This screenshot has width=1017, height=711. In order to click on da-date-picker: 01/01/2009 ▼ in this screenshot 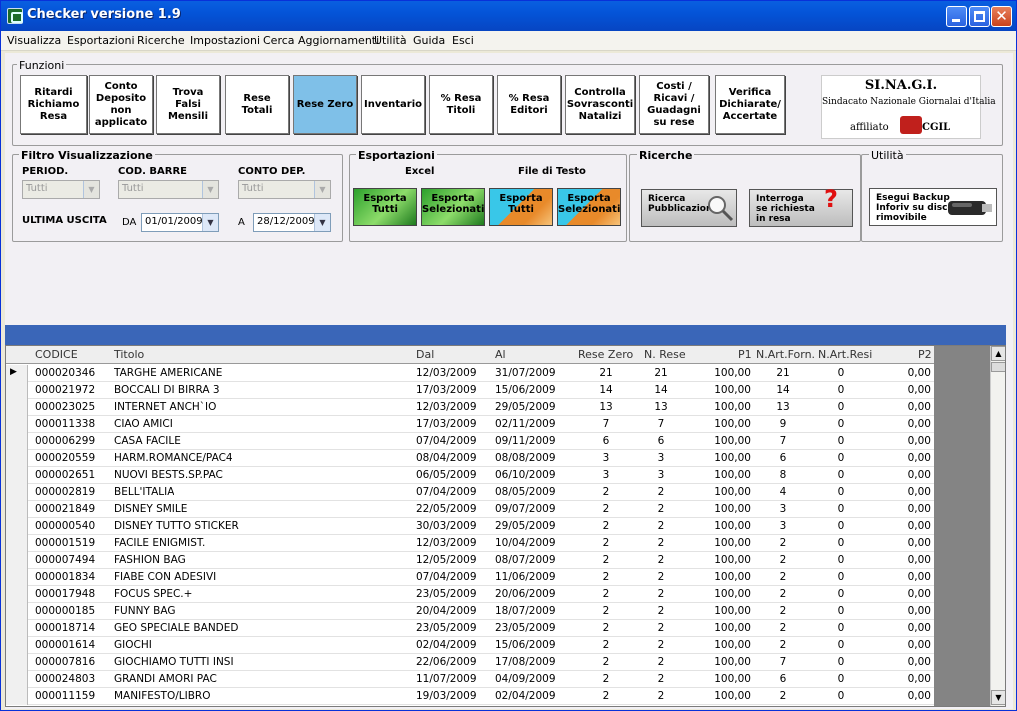, I will do `click(180, 222)`.